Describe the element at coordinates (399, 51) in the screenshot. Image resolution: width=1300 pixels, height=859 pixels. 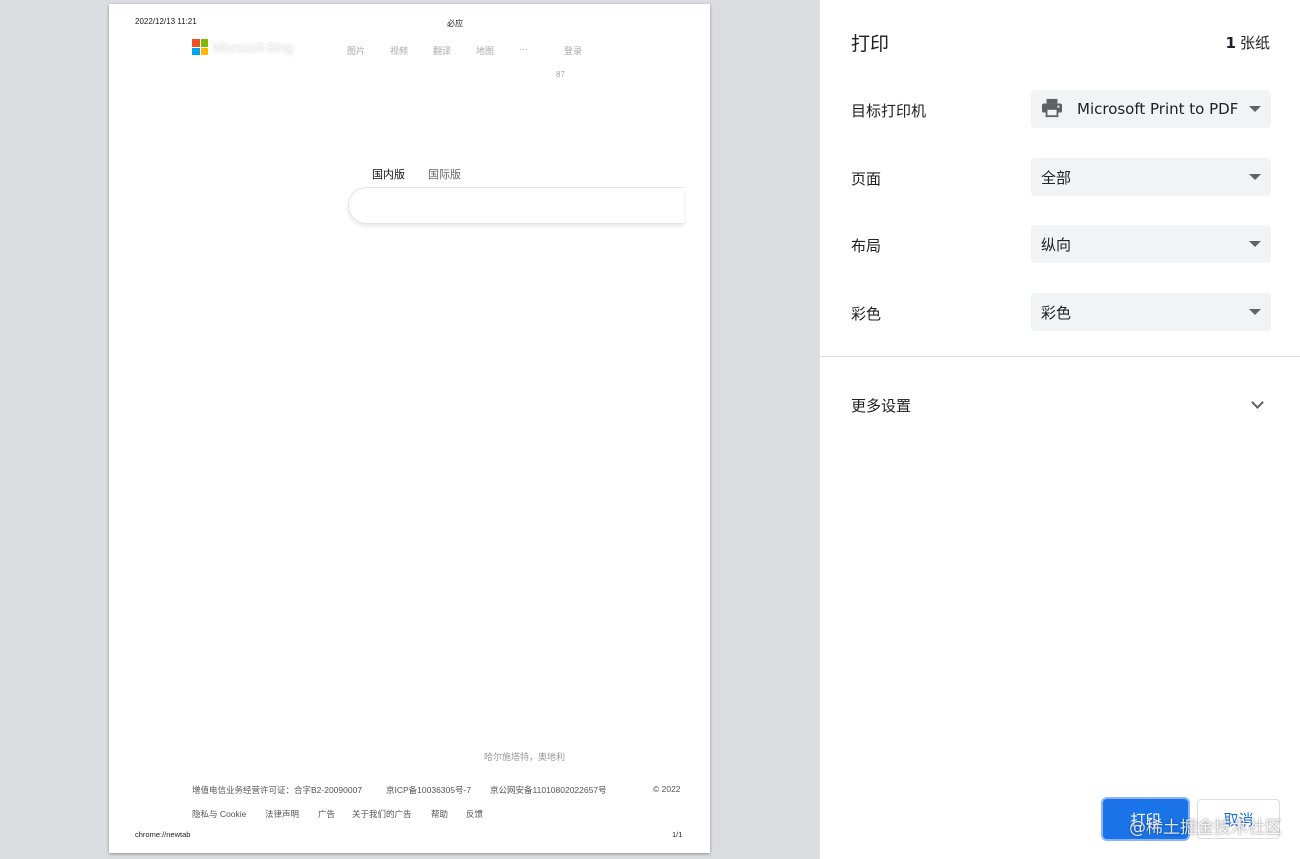
I see `nav-videos: 视频` at that location.